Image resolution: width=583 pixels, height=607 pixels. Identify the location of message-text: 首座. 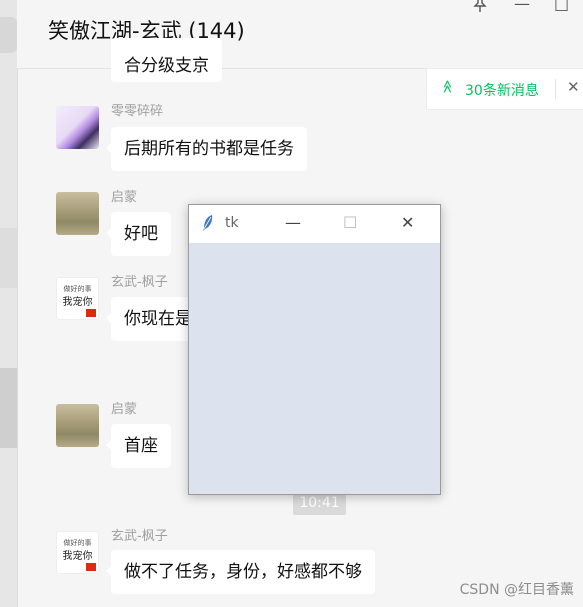
(141, 446).